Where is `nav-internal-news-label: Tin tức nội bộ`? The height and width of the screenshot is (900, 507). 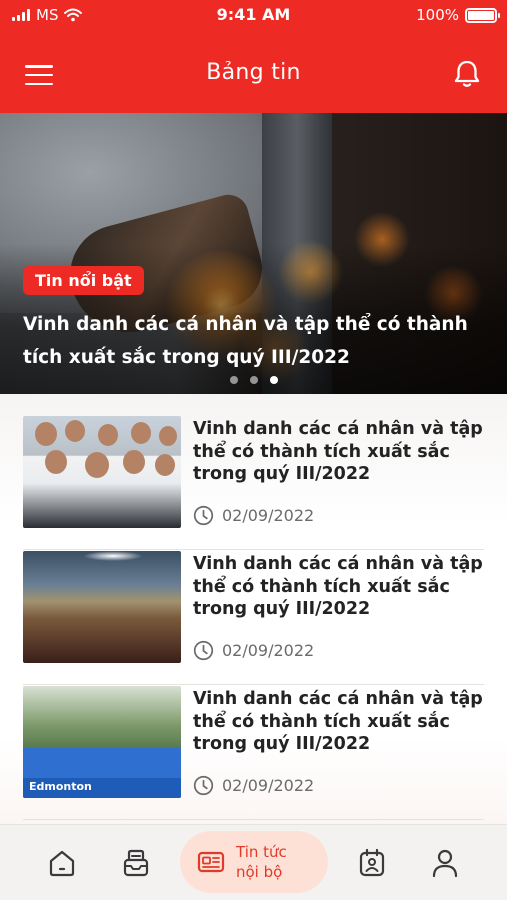
nav-internal-news-label: Tin tức nội bộ is located at coordinates (261, 862).